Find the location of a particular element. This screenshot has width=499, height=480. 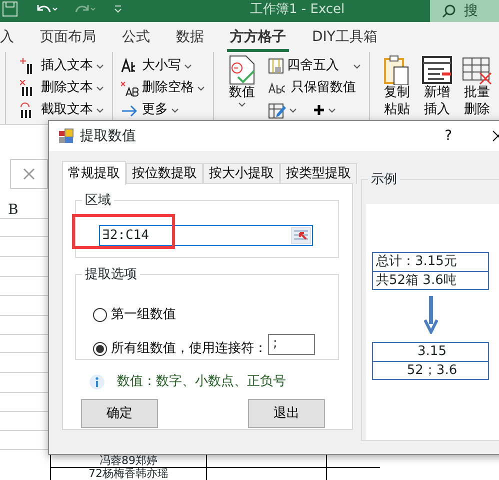

ribbon-button: 批量删除 is located at coordinates (477, 88).